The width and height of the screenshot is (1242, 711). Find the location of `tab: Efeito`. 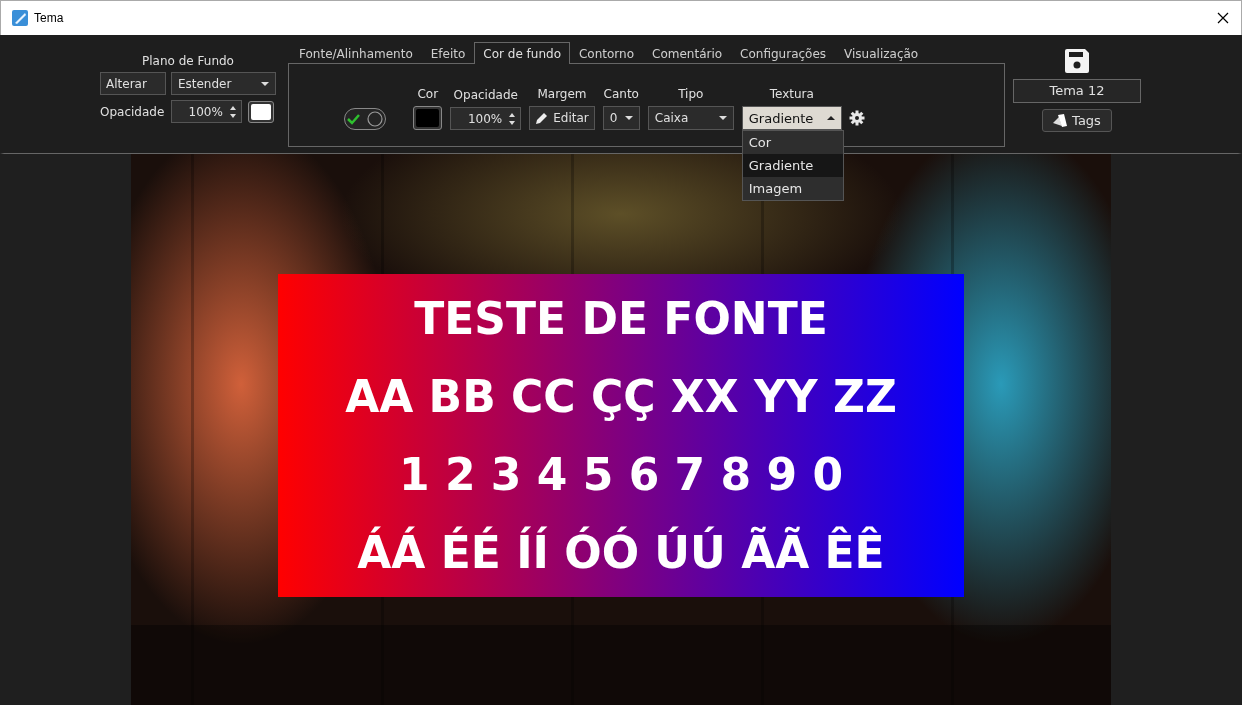

tab: Efeito is located at coordinates (448, 53).